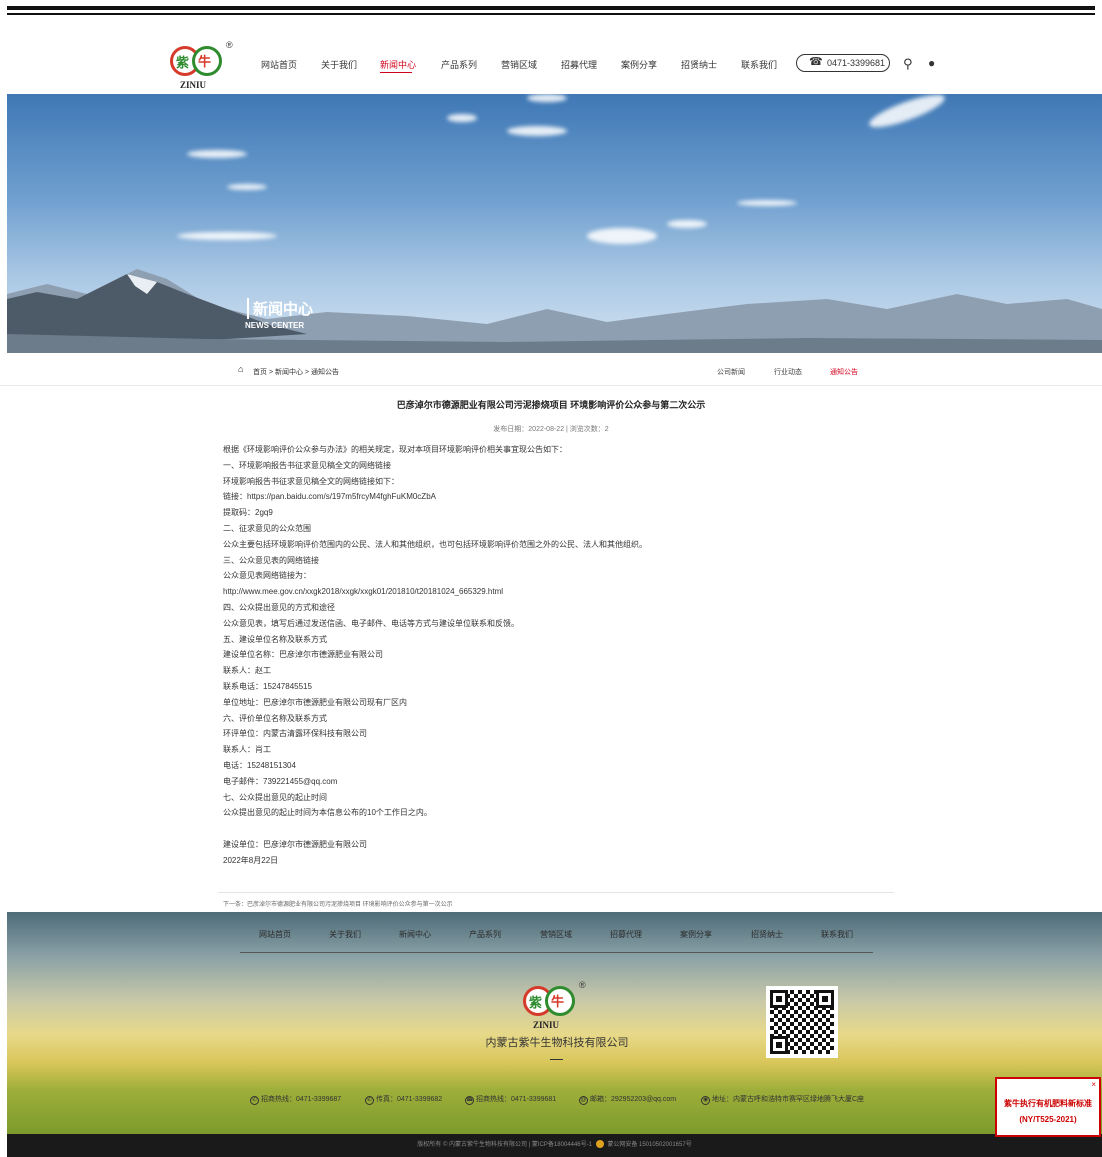  I want to click on article-title: 巴彦淖尔市德源肥业有限公司污泥掺烧项目 环境影响评价公众参与第二次公示, so click(551, 405).